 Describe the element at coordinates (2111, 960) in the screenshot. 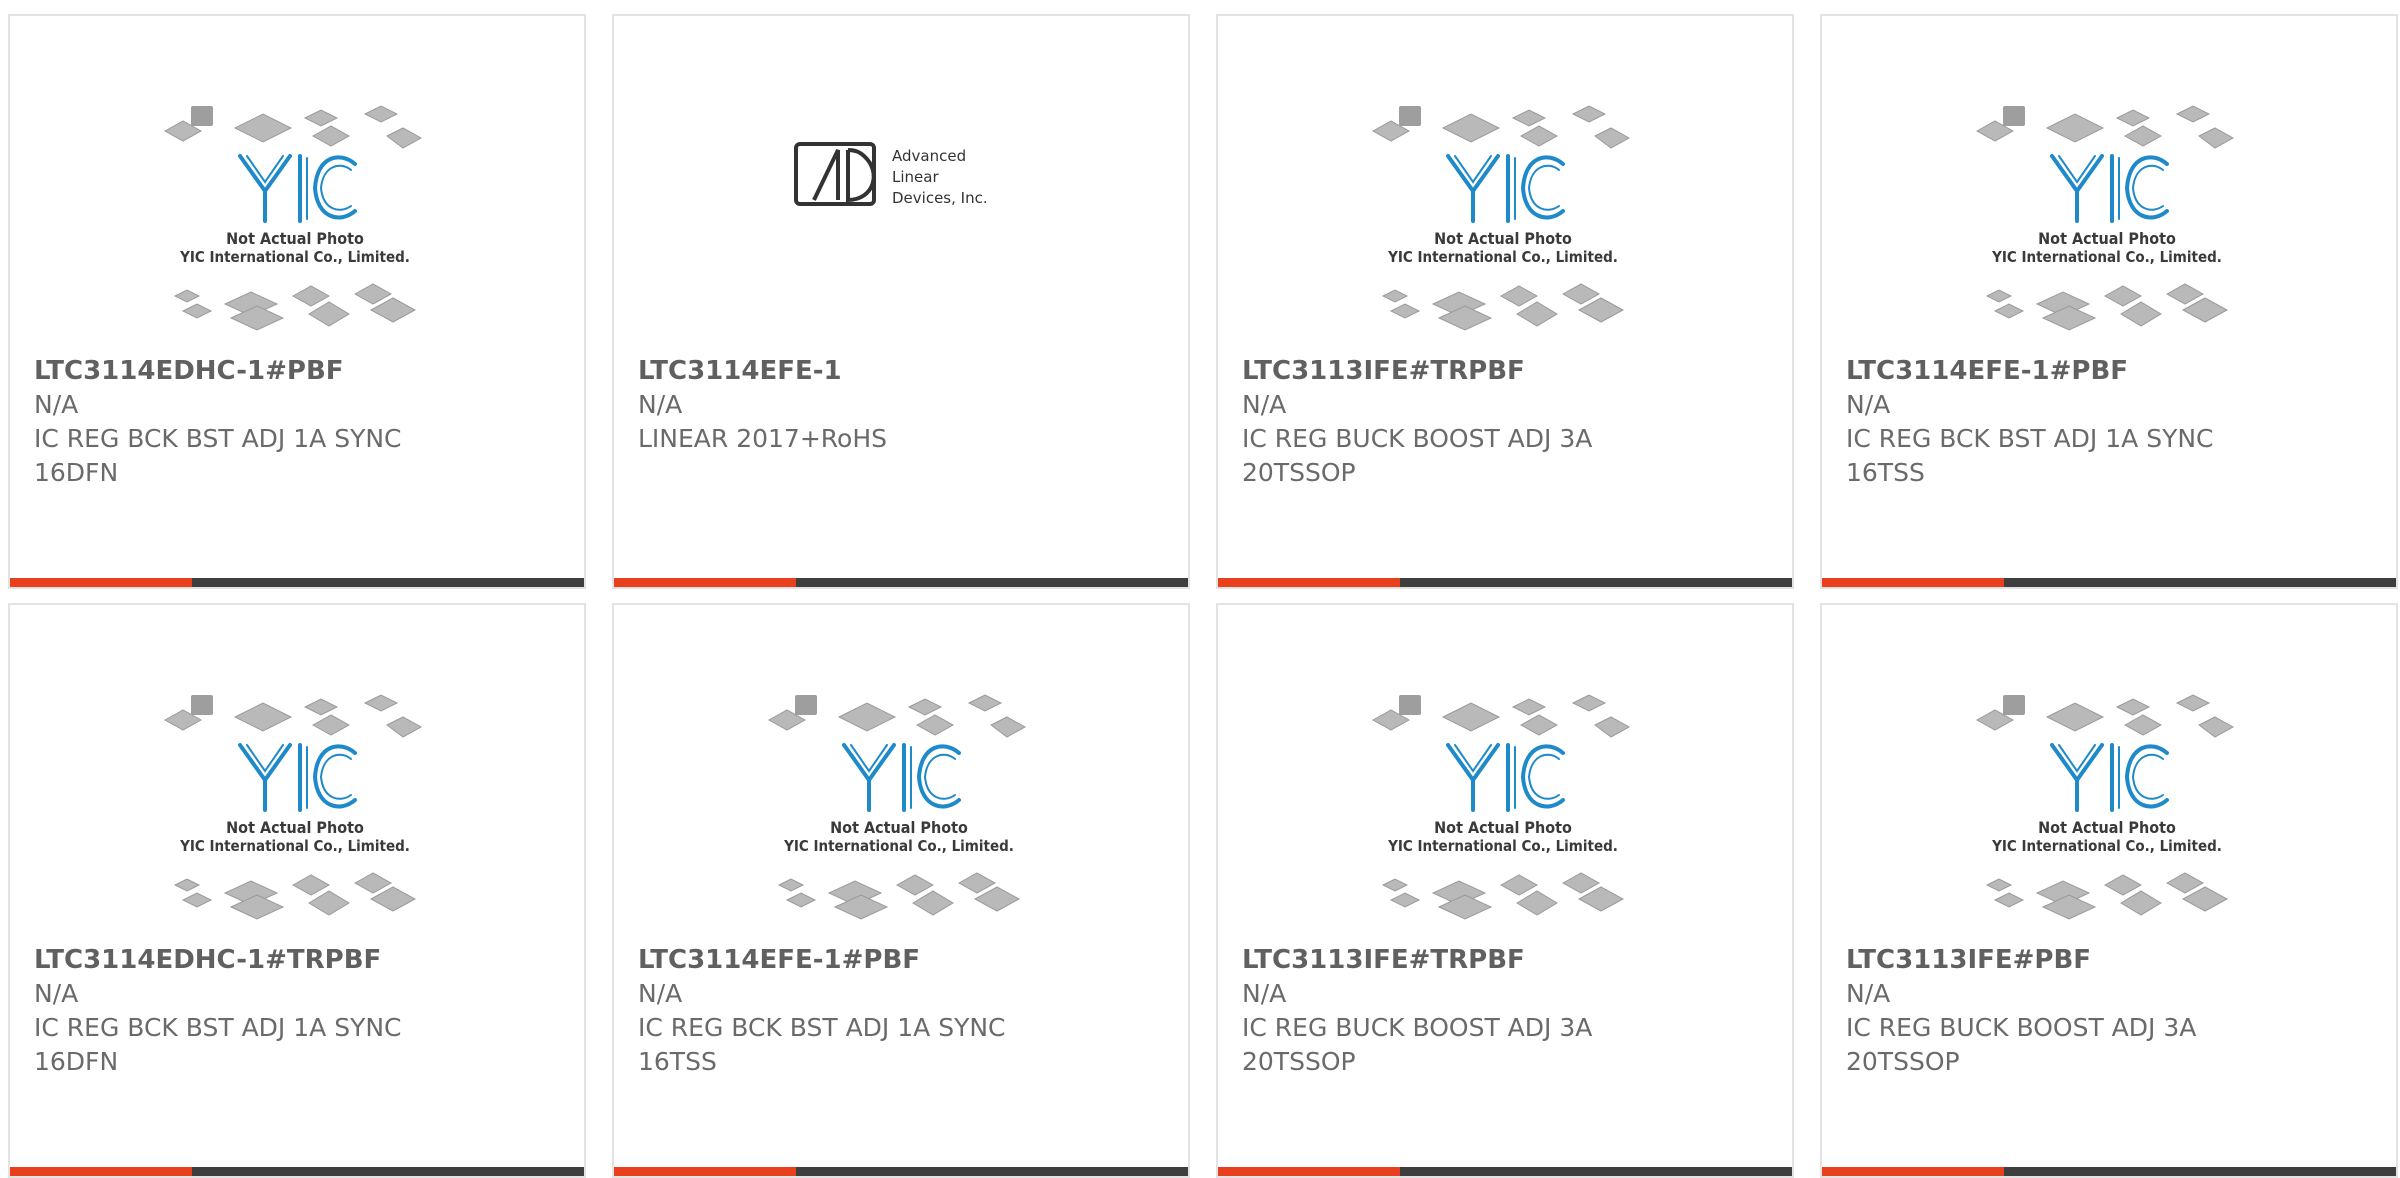

I see `part-number-link: LTC3113IFE#PBF` at that location.